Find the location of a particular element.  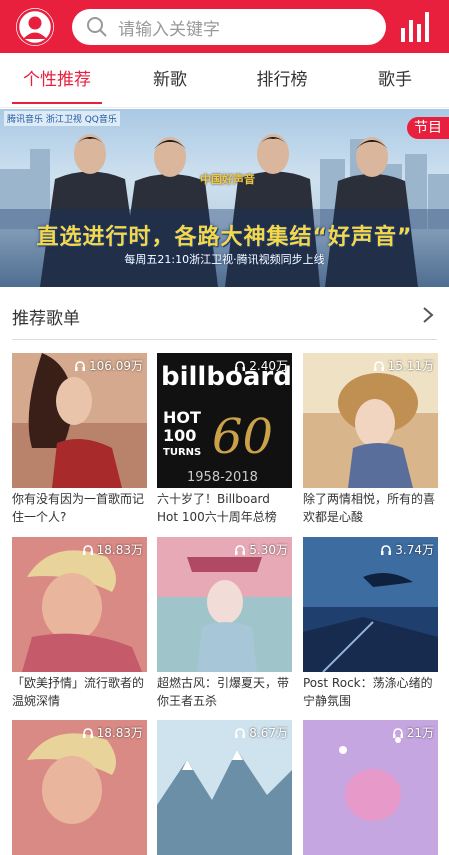

playlist-title: Post Rock：荡涤心绪的宁静氛围 is located at coordinates (368, 692).